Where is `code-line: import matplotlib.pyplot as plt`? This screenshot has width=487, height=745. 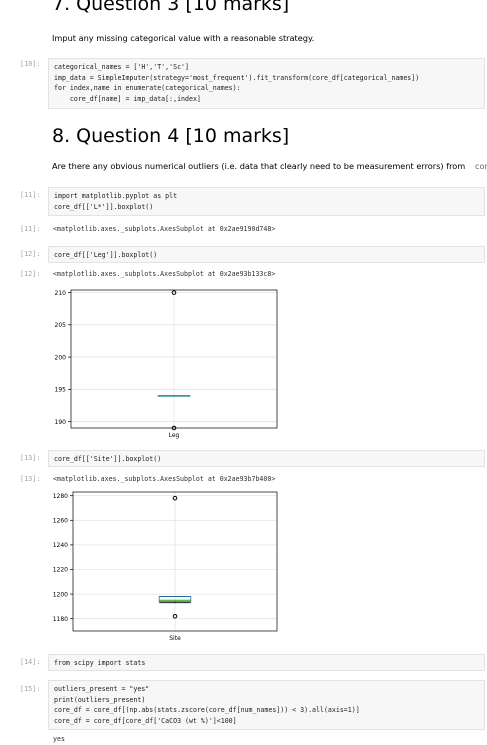 code-line: import matplotlib.pyplot as plt is located at coordinates (116, 196).